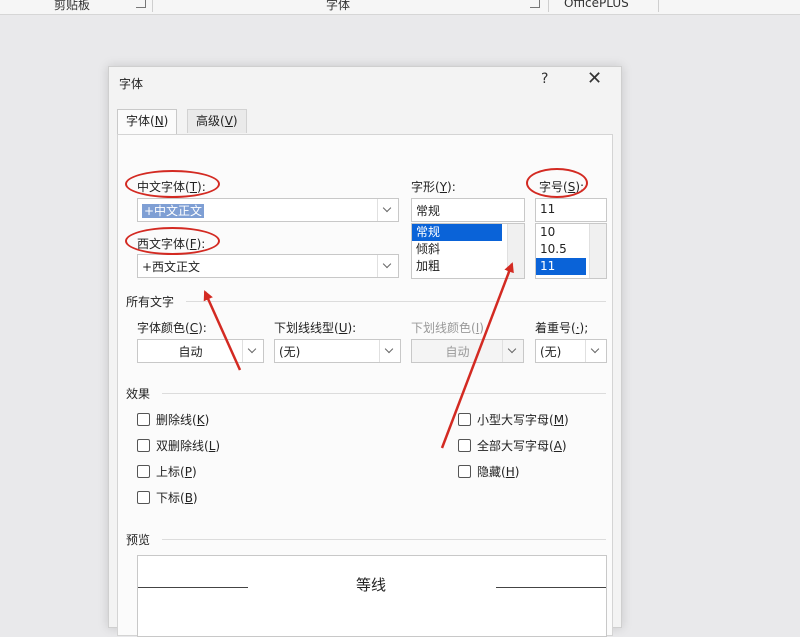 This screenshot has height=637, width=800. Describe the element at coordinates (338, 6) in the screenshot. I see `ribbon-group-font: 字体` at that location.